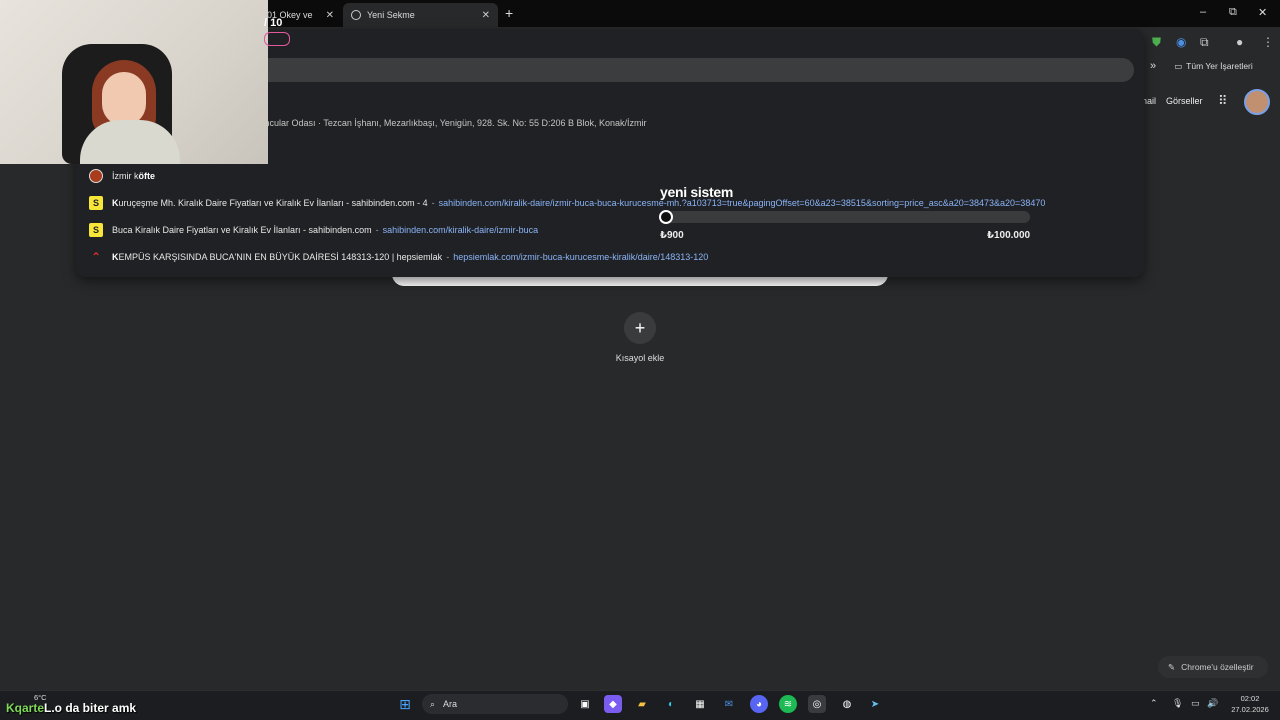 This screenshot has width=1280, height=720. What do you see at coordinates (846, 217) in the screenshot?
I see `price-slider-track` at bounding box center [846, 217].